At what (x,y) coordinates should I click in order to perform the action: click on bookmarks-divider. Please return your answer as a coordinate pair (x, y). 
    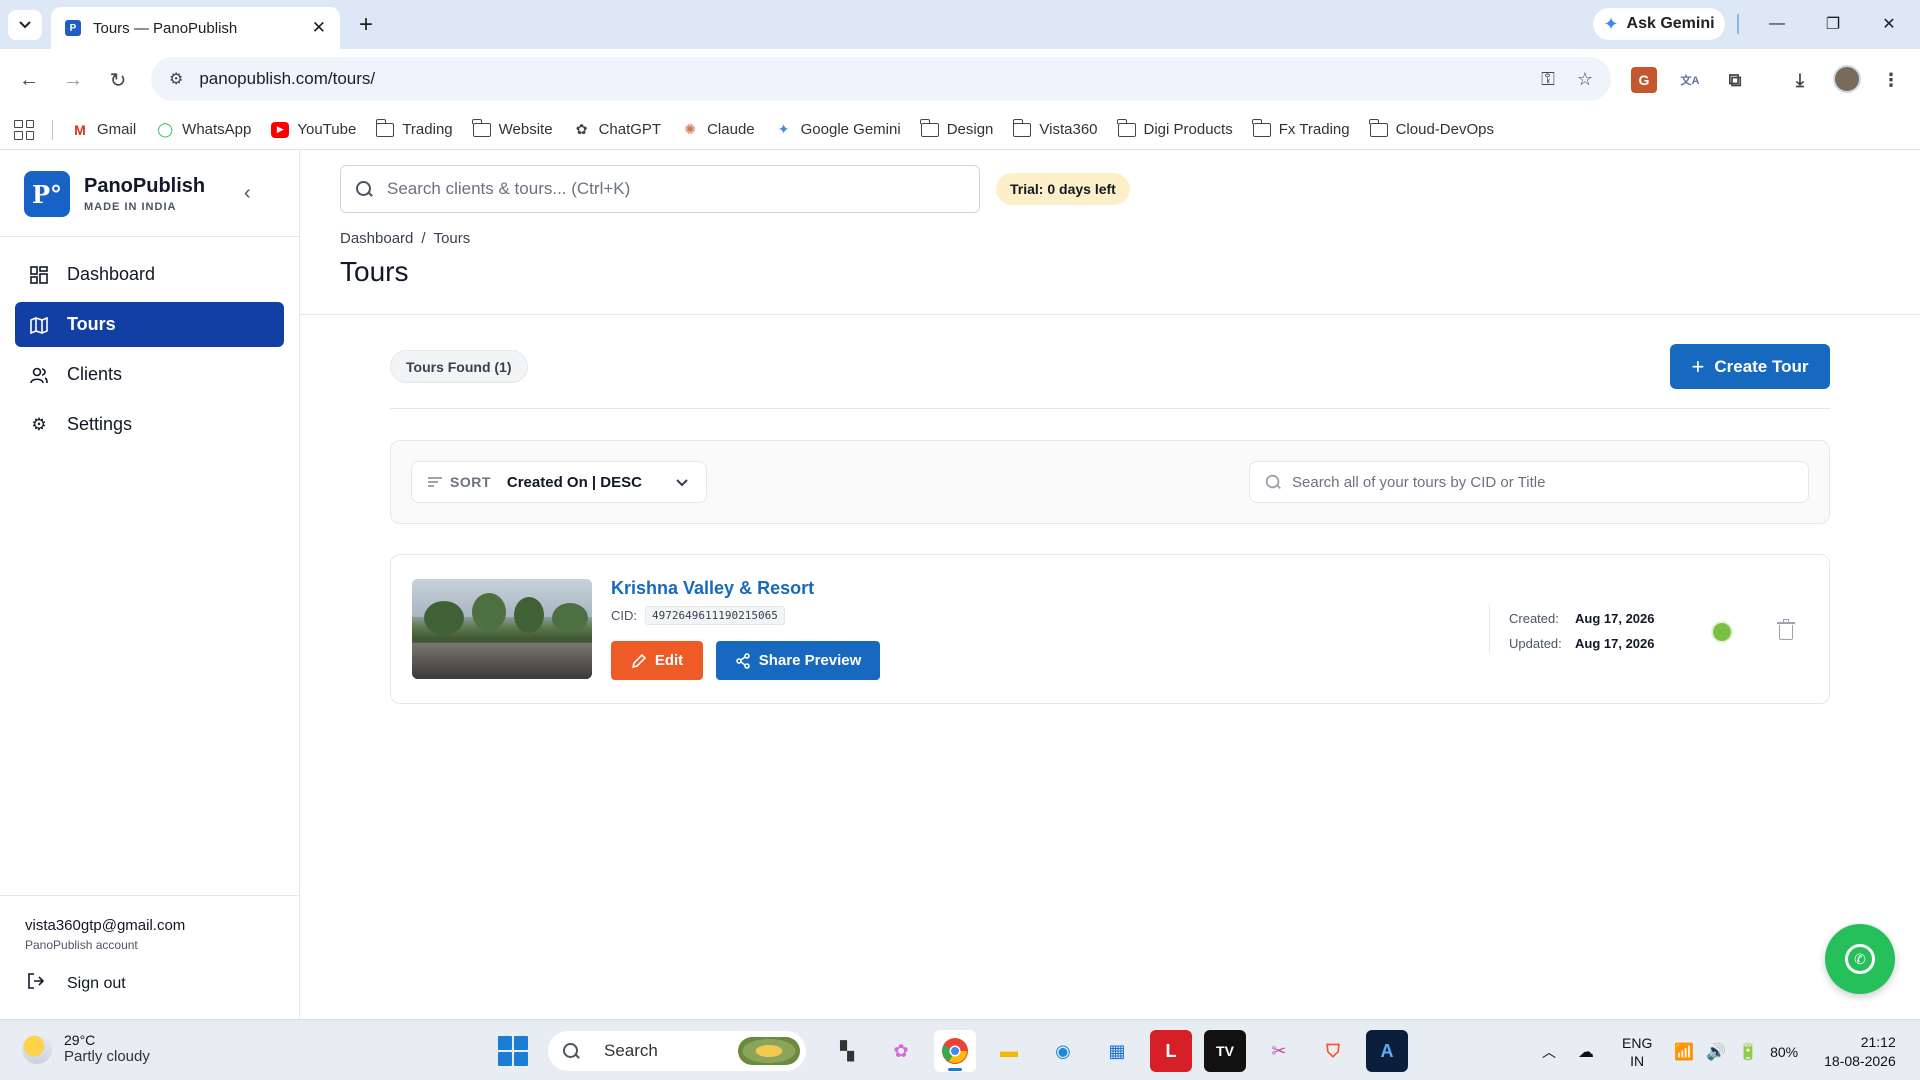
    Looking at the image, I should click on (52, 129).